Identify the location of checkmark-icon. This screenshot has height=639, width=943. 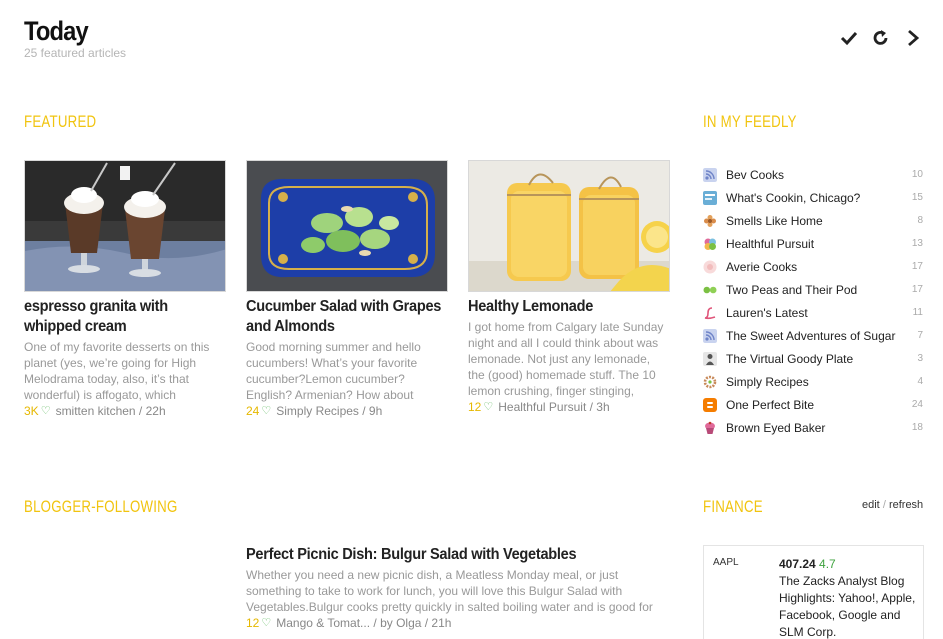
(849, 38).